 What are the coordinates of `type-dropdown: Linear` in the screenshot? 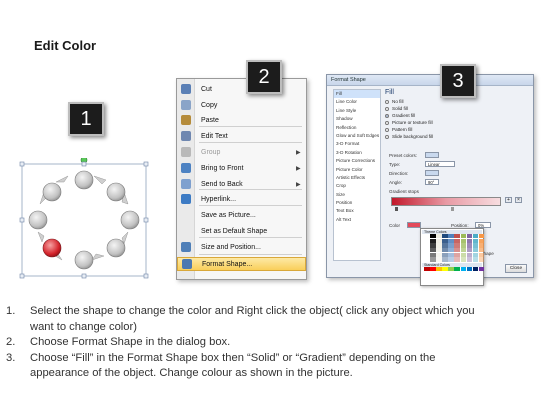 It's located at (440, 164).